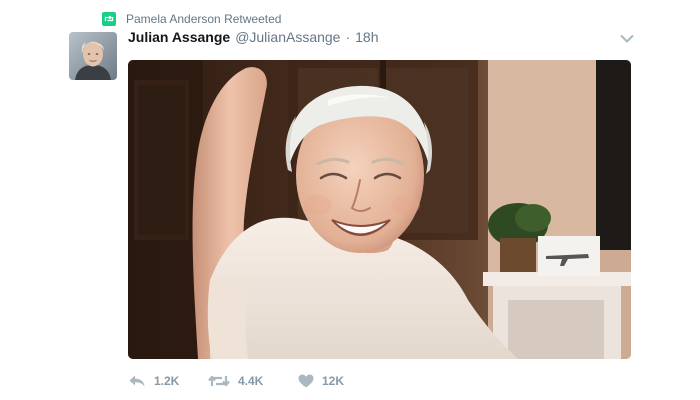 Image resolution: width=700 pixels, height=400 pixels. What do you see at coordinates (204, 19) in the screenshot?
I see `retweet-context-text: Pamela Anderson Retweeted` at bounding box center [204, 19].